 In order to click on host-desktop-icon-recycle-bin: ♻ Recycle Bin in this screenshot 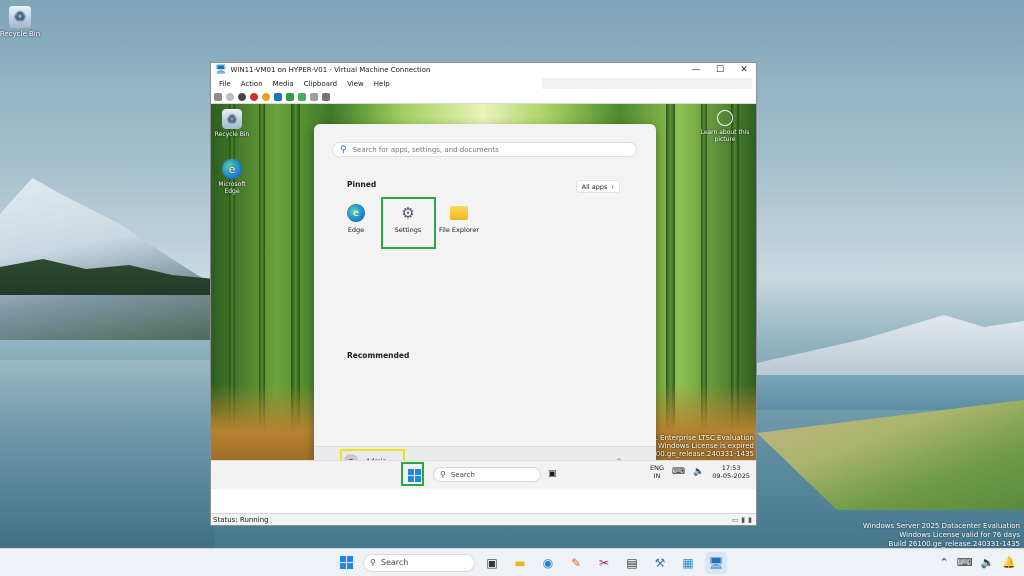, I will do `click(22, 22)`.